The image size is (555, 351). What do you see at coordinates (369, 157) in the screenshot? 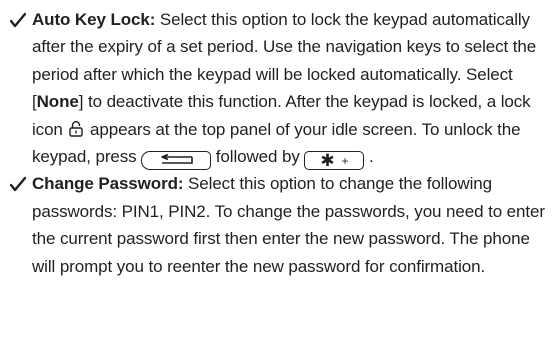
I see `auto-key-lock-text-5: .` at bounding box center [369, 157].